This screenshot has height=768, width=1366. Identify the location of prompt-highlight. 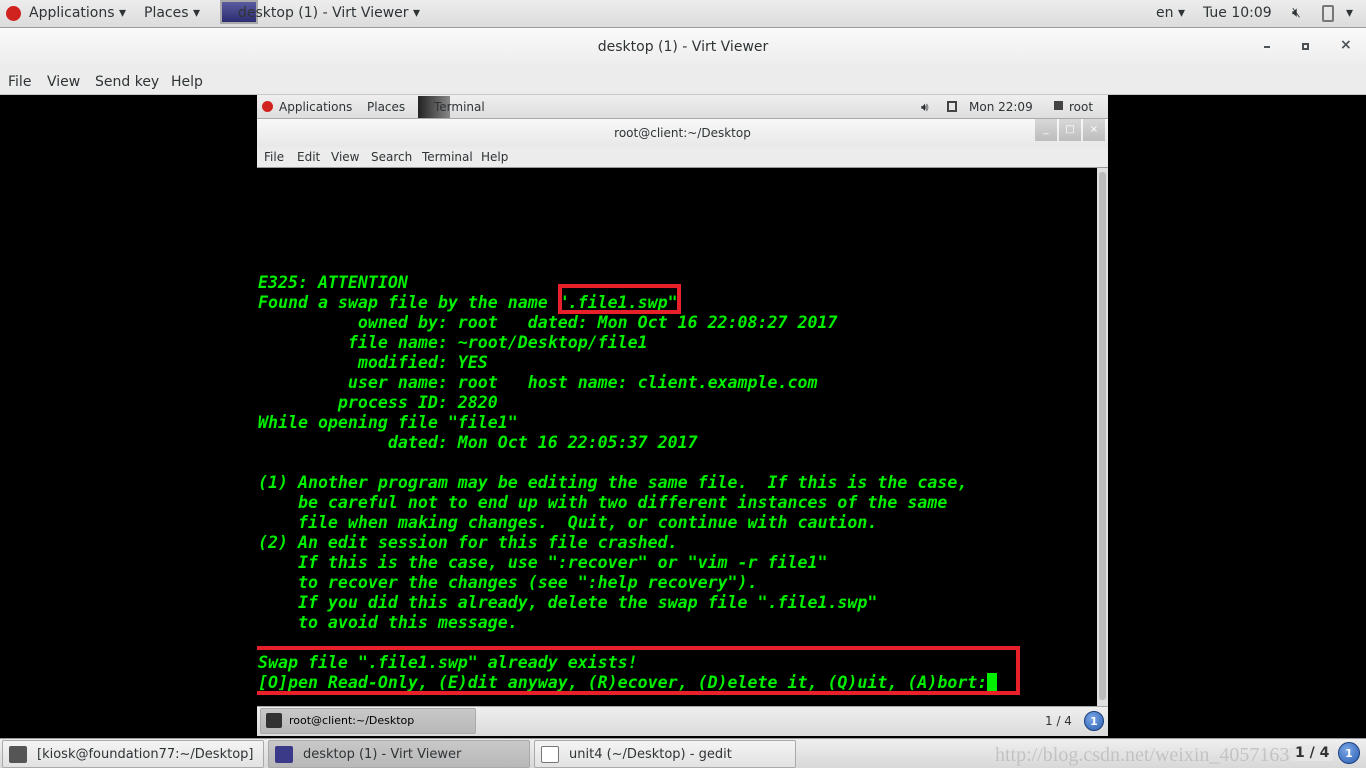
(638, 670).